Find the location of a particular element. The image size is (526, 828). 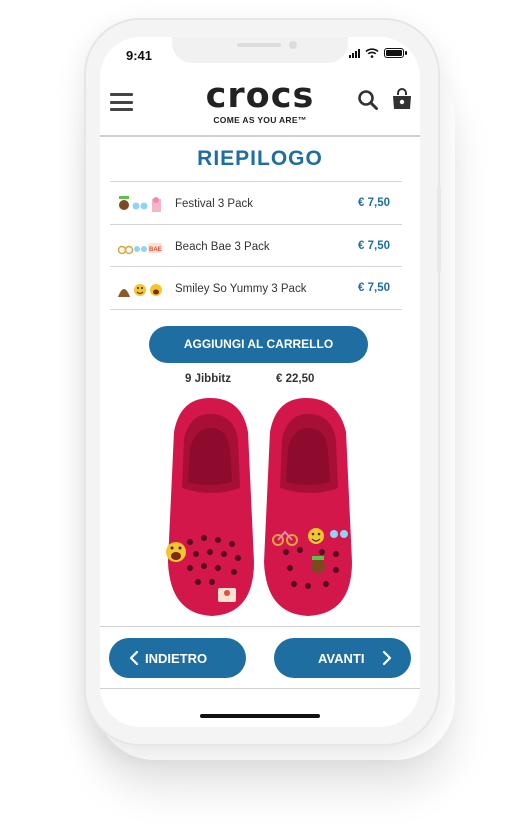

battery-icon is located at coordinates (395, 53).